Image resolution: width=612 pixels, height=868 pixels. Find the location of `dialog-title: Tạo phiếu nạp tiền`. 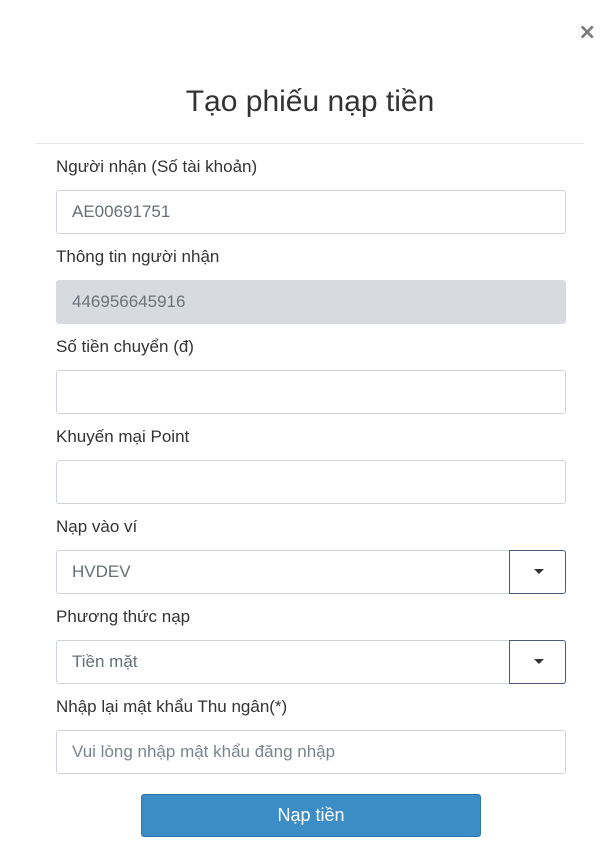

dialog-title: Tạo phiếu nạp tiền is located at coordinates (310, 101).